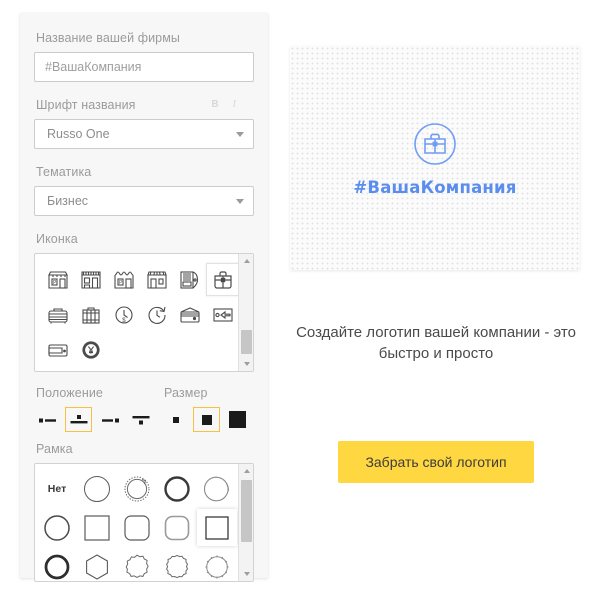 The width and height of the screenshot is (600, 600). I want to click on icon-grid: P P $, so click(144, 312).